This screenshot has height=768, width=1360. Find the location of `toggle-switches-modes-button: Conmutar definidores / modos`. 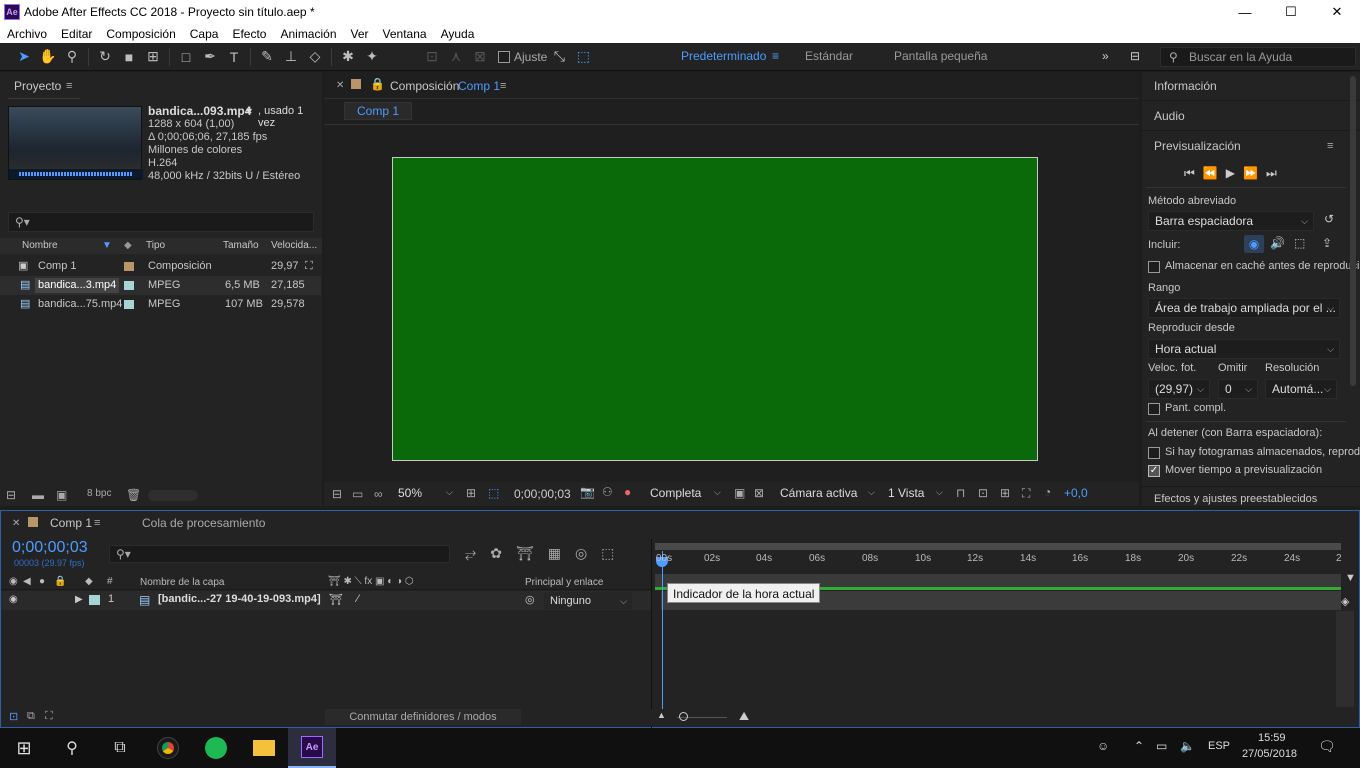

toggle-switches-modes-button: Conmutar definidores / modos is located at coordinates (423, 717).